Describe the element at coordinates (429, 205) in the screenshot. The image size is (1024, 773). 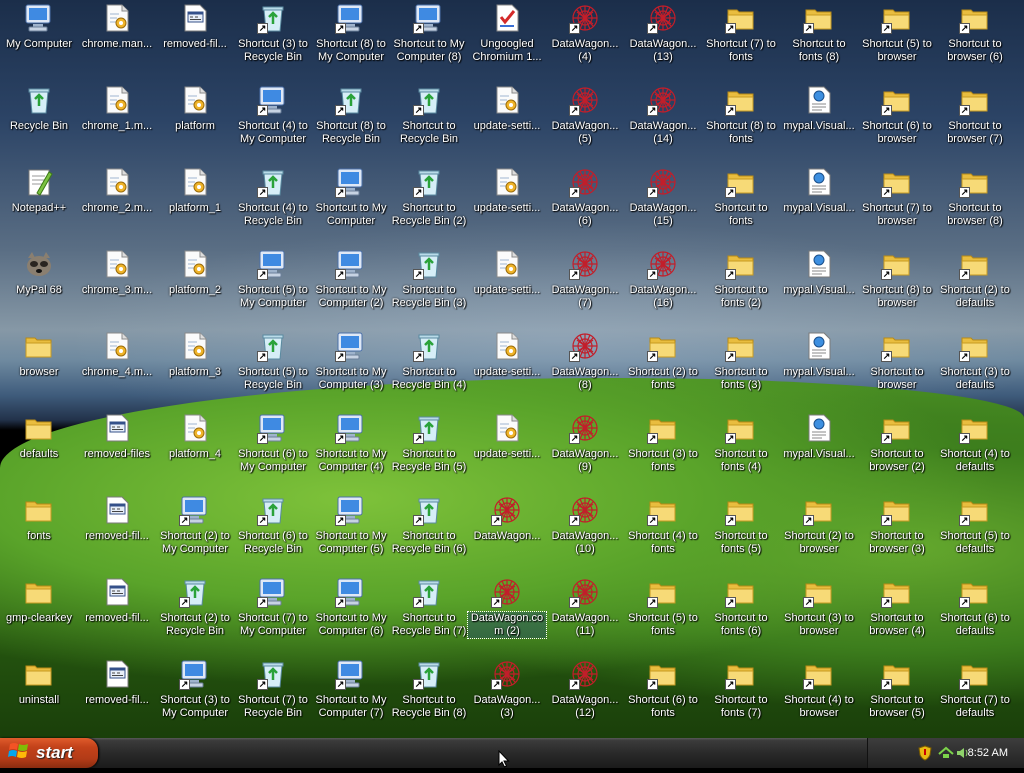
I see `desktop-icon: ↗ Shortcut to Recycle Bin (2)` at that location.